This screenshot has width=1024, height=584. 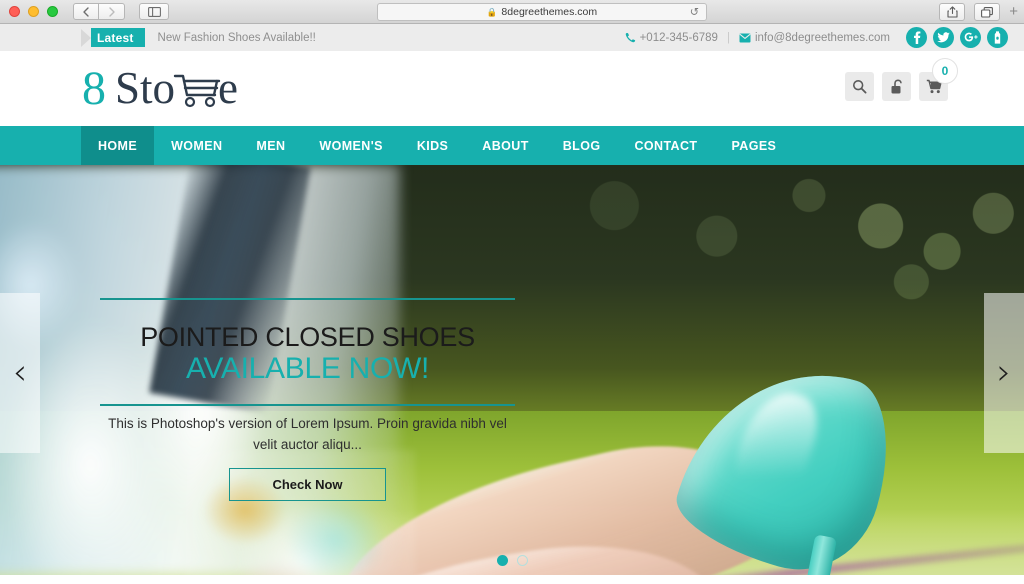 I want to click on ribbon-arrow-icon, so click(x=86, y=37).